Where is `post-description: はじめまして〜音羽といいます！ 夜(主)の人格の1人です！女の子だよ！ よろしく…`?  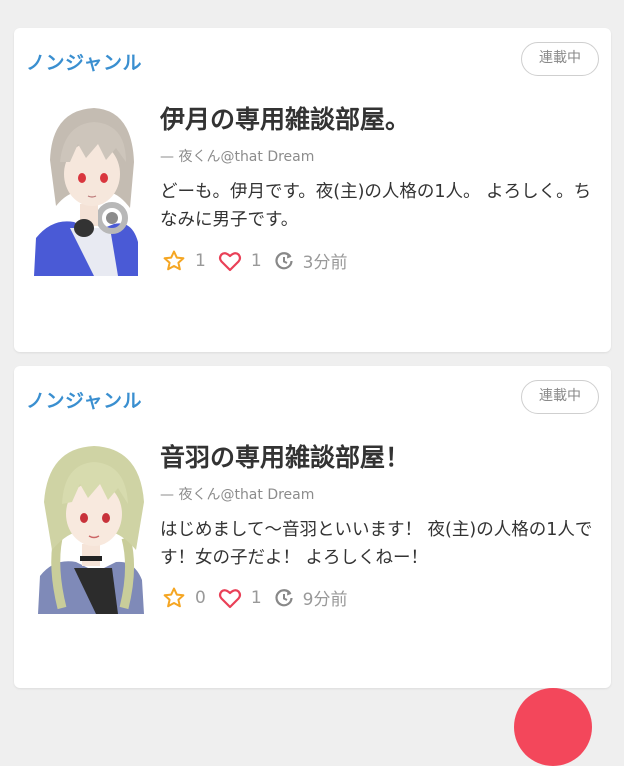
post-description: はじめまして〜音羽といいます！ 夜(主)の人格の1人です！女の子だよ！ よろしく… is located at coordinates (376, 544).